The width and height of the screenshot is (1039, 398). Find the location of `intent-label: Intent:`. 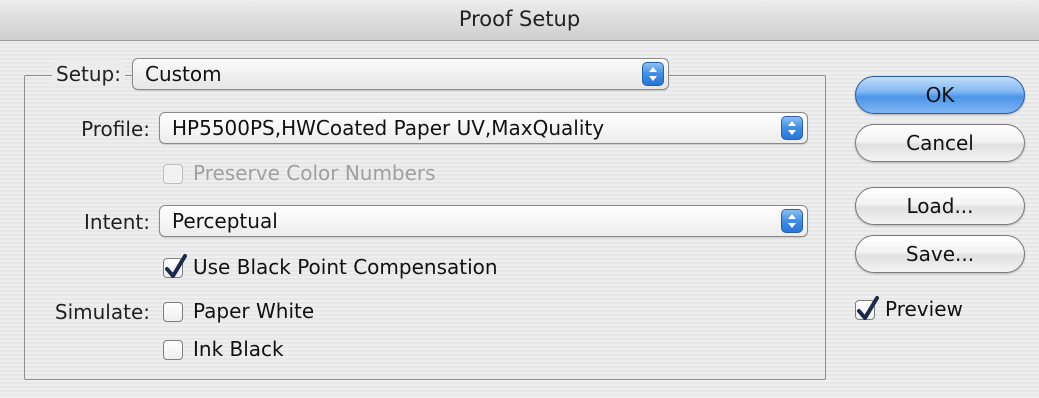

intent-label: Intent: is located at coordinates (117, 222).